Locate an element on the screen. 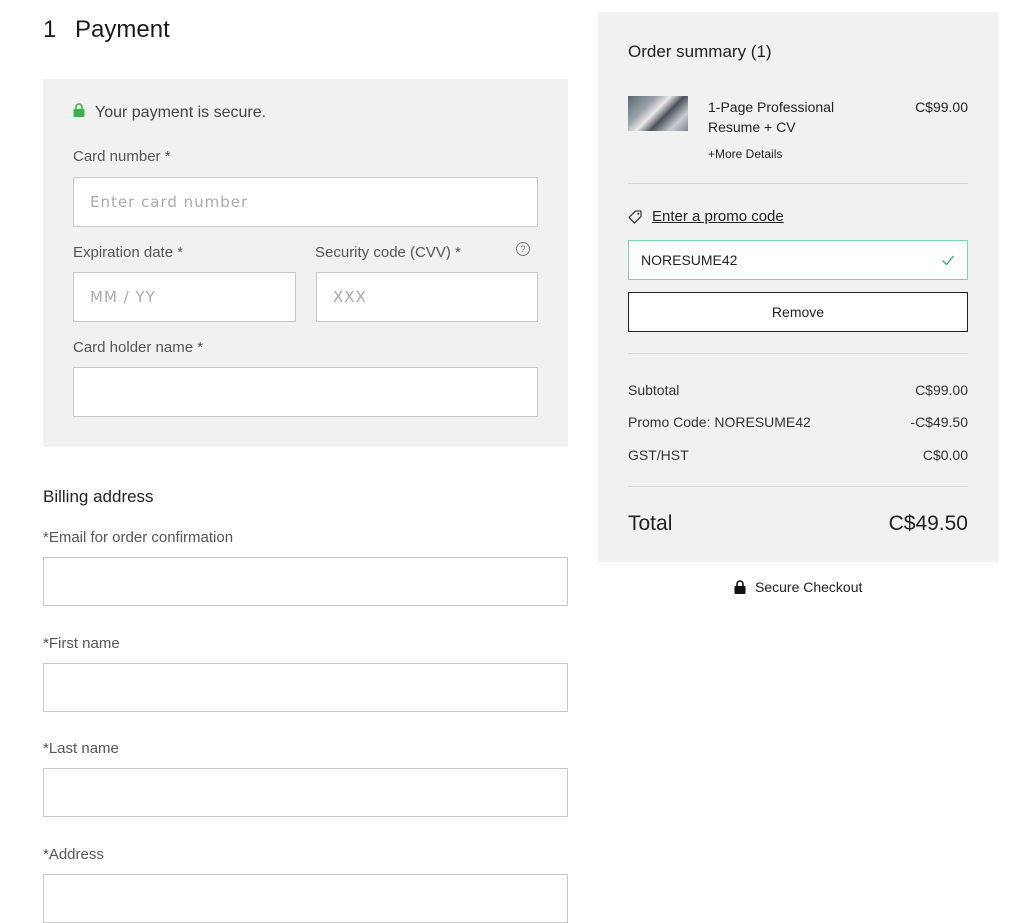  email-label: *Email for order confirmation is located at coordinates (138, 537).